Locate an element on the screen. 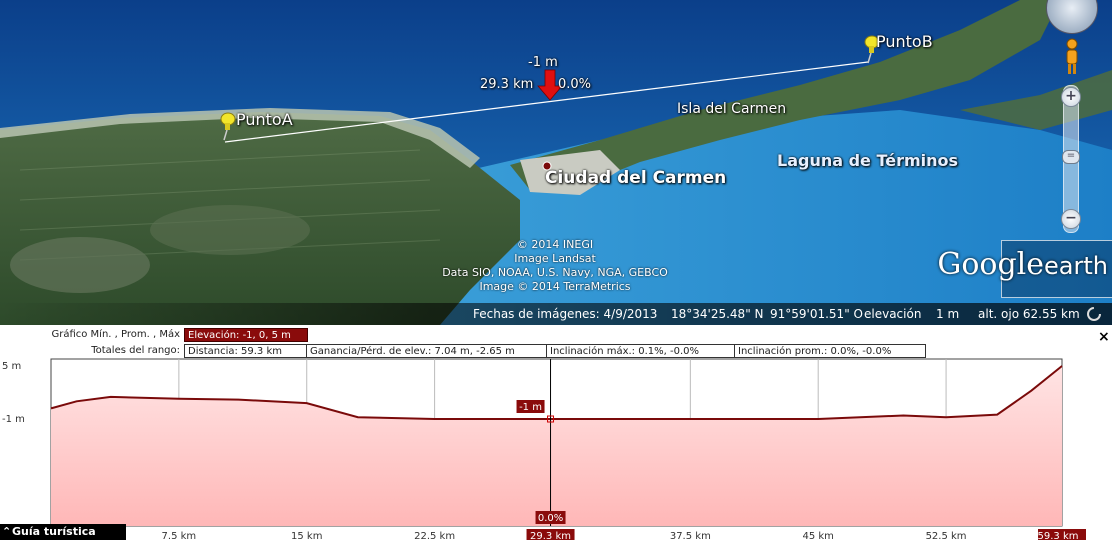 The height and width of the screenshot is (540, 1112). x-tick-label: 45 km is located at coordinates (817, 535).